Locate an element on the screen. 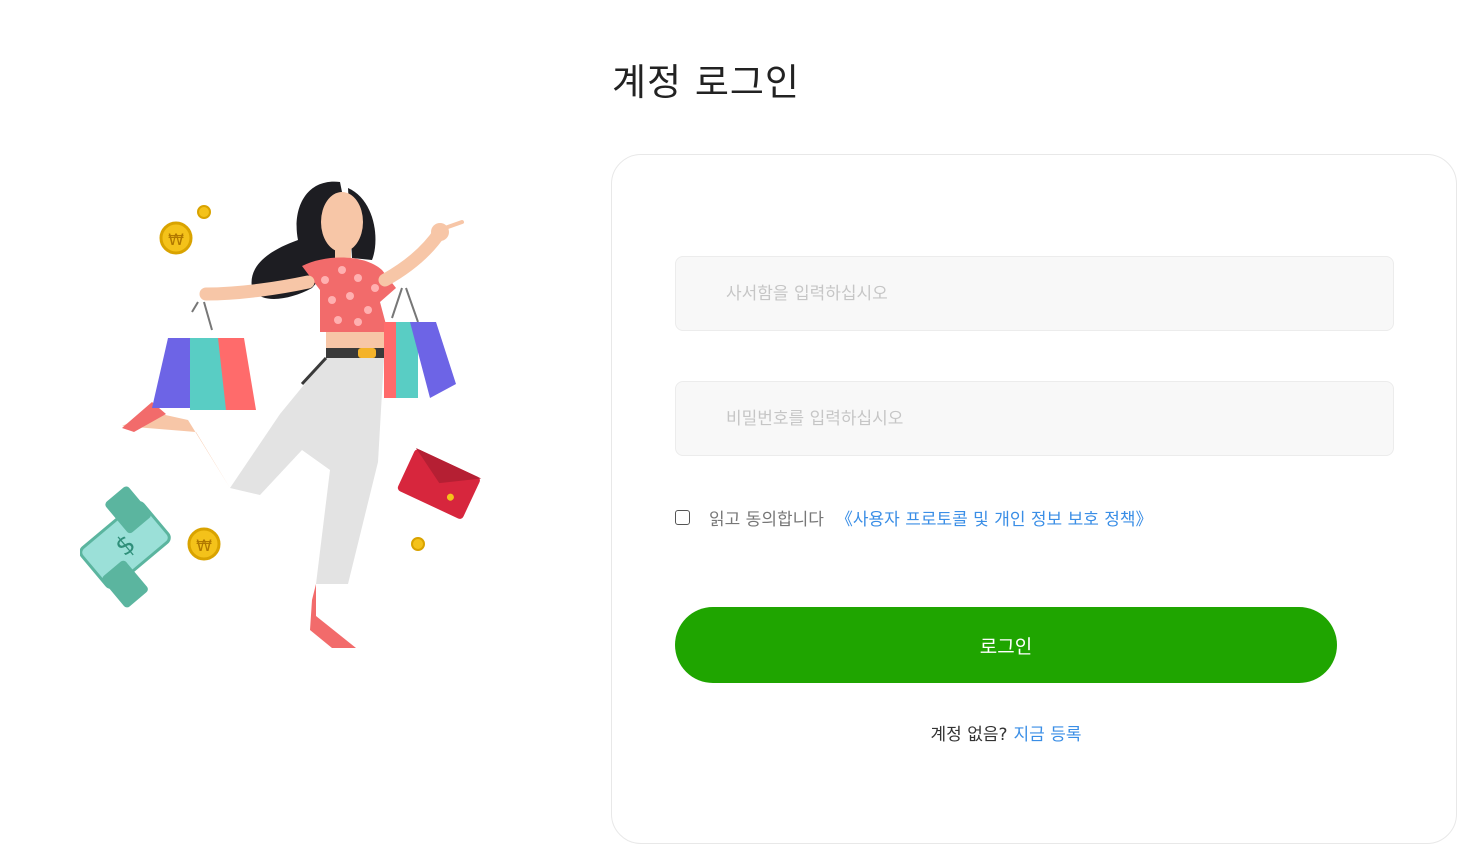 This screenshot has width=1484, height=865. register-row: 계정 없음? 지금 등록 is located at coordinates (1006, 732).